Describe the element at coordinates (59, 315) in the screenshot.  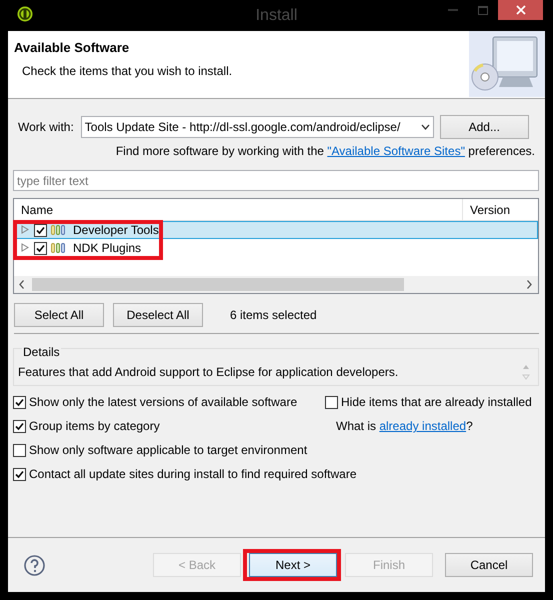
I see `selection-button: Select All` at that location.